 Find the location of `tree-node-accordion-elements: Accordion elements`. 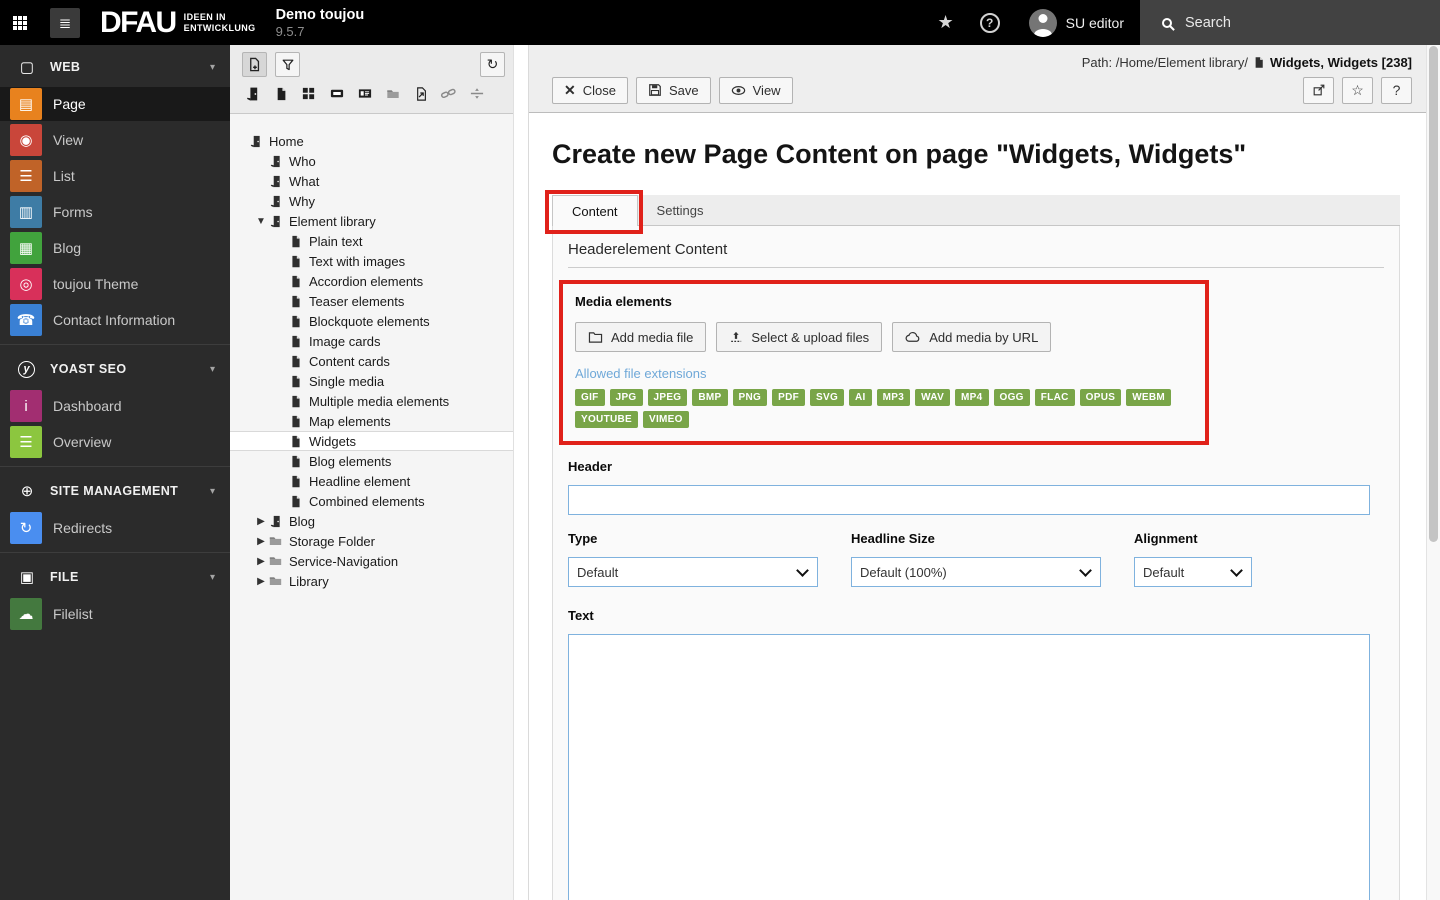

tree-node-accordion-elements: Accordion elements is located at coordinates (371, 281).